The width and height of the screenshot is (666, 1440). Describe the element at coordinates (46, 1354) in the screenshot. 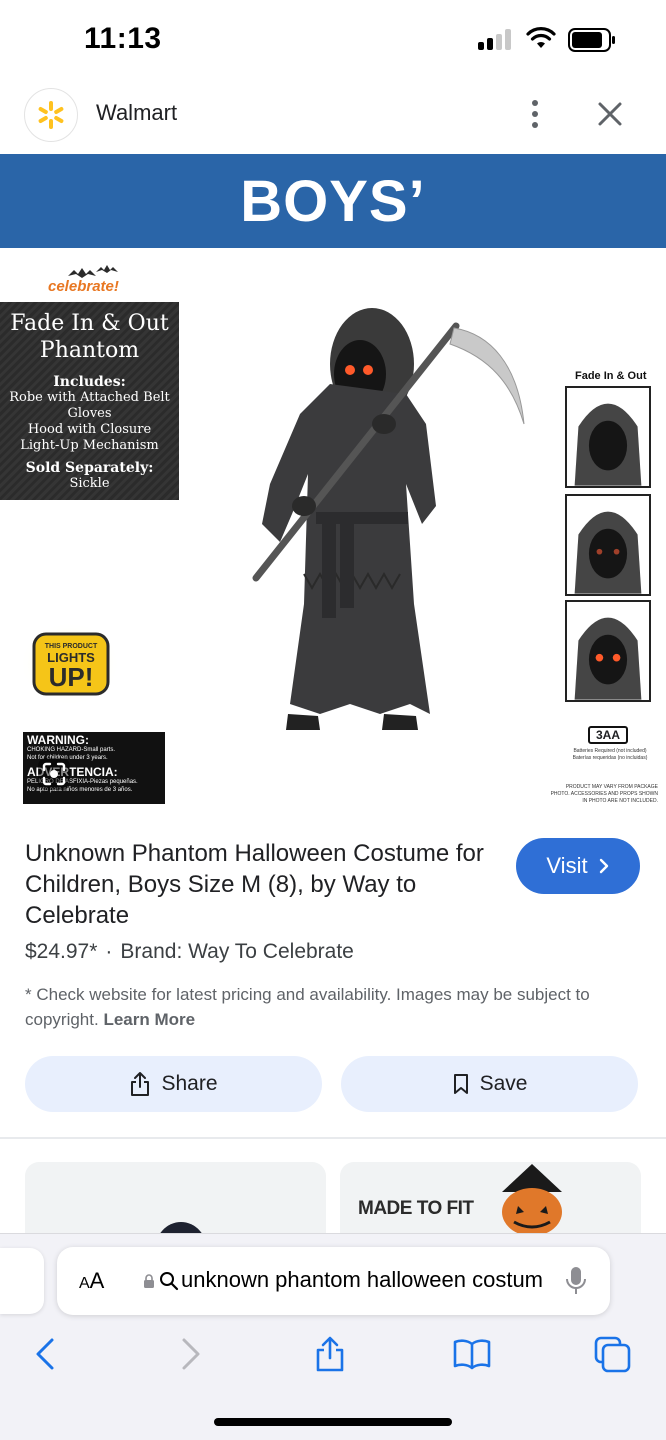

I see `back-chevron-icon` at that location.